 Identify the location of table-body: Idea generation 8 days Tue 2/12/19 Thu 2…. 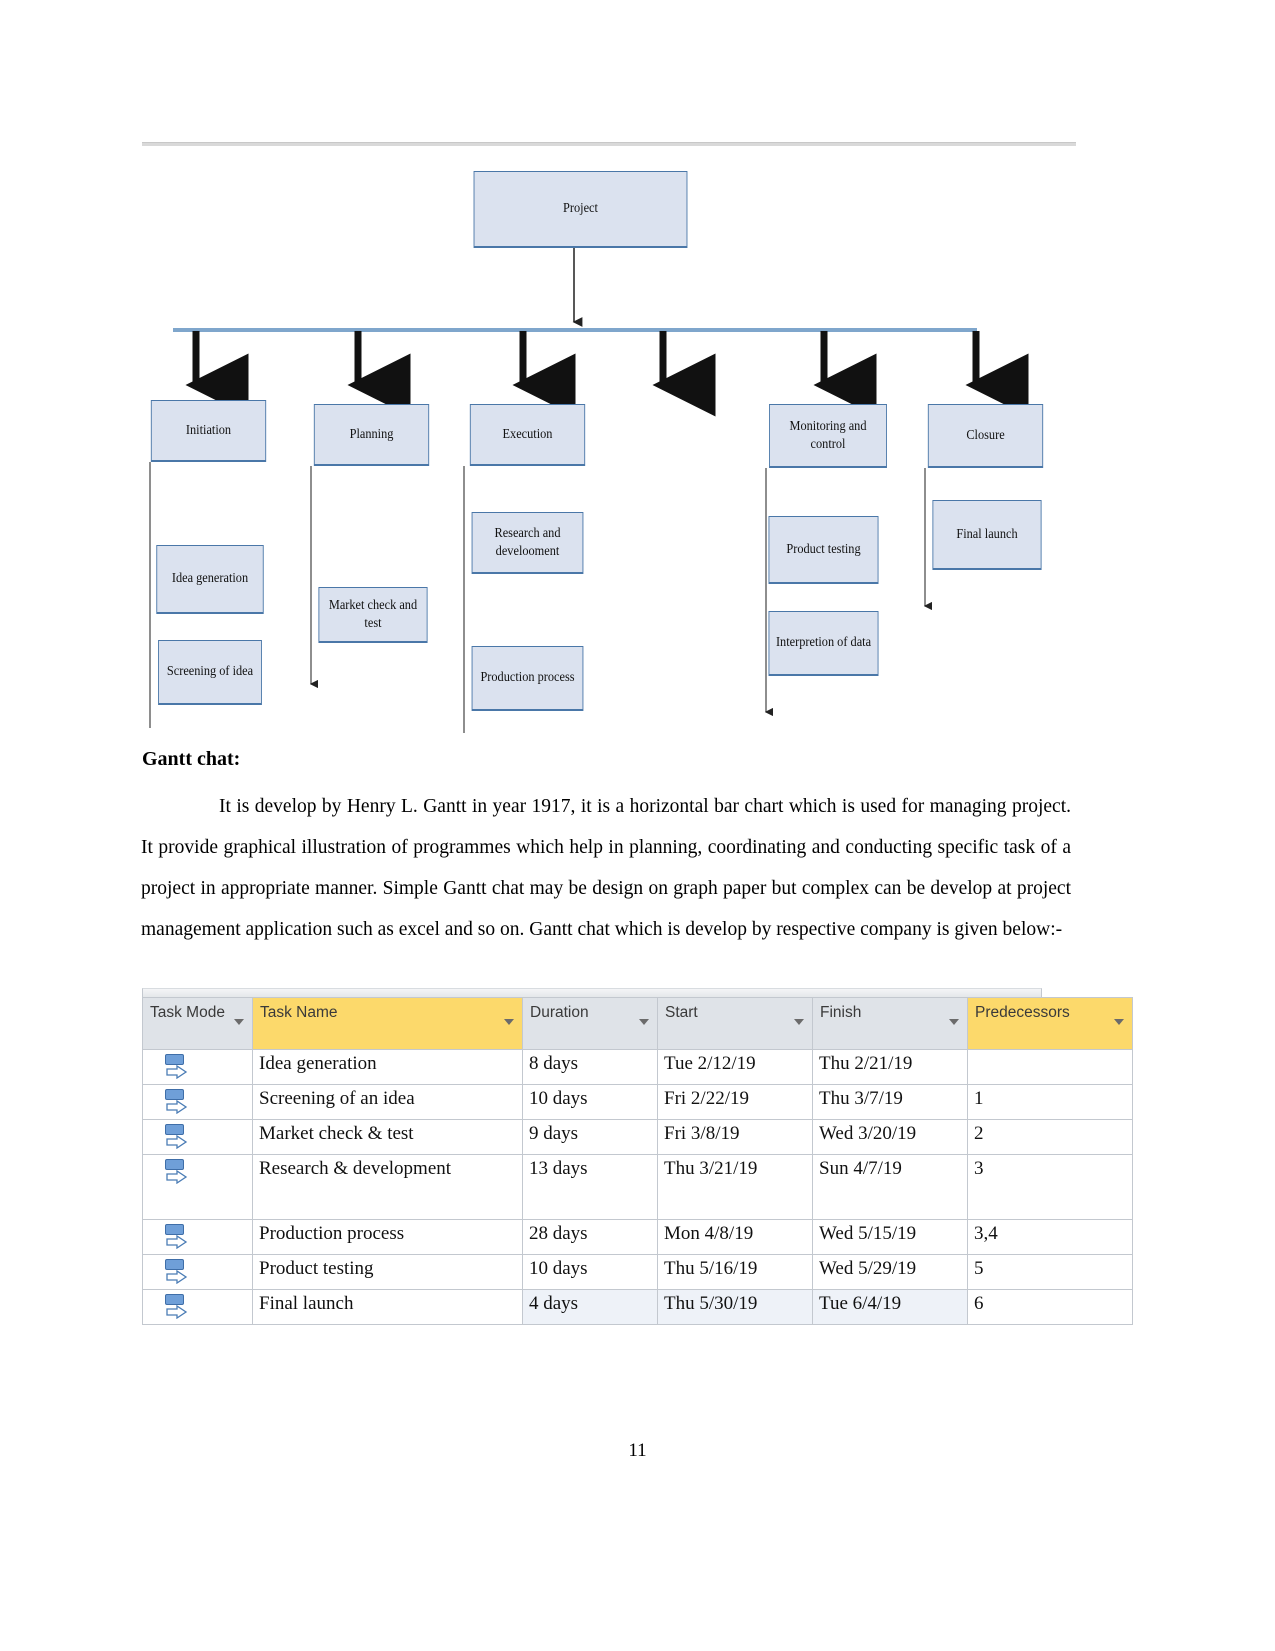
(637, 1187).